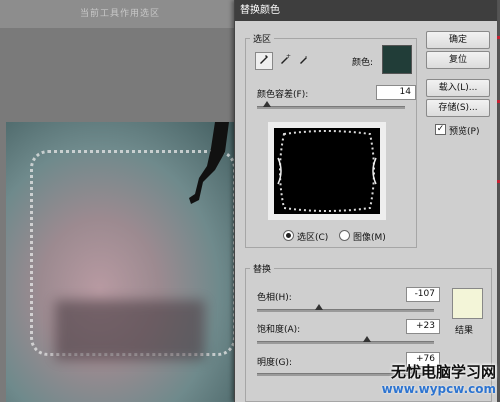 This screenshot has width=500, height=402. Describe the element at coordinates (209, 163) in the screenshot. I see `person-figure` at that location.